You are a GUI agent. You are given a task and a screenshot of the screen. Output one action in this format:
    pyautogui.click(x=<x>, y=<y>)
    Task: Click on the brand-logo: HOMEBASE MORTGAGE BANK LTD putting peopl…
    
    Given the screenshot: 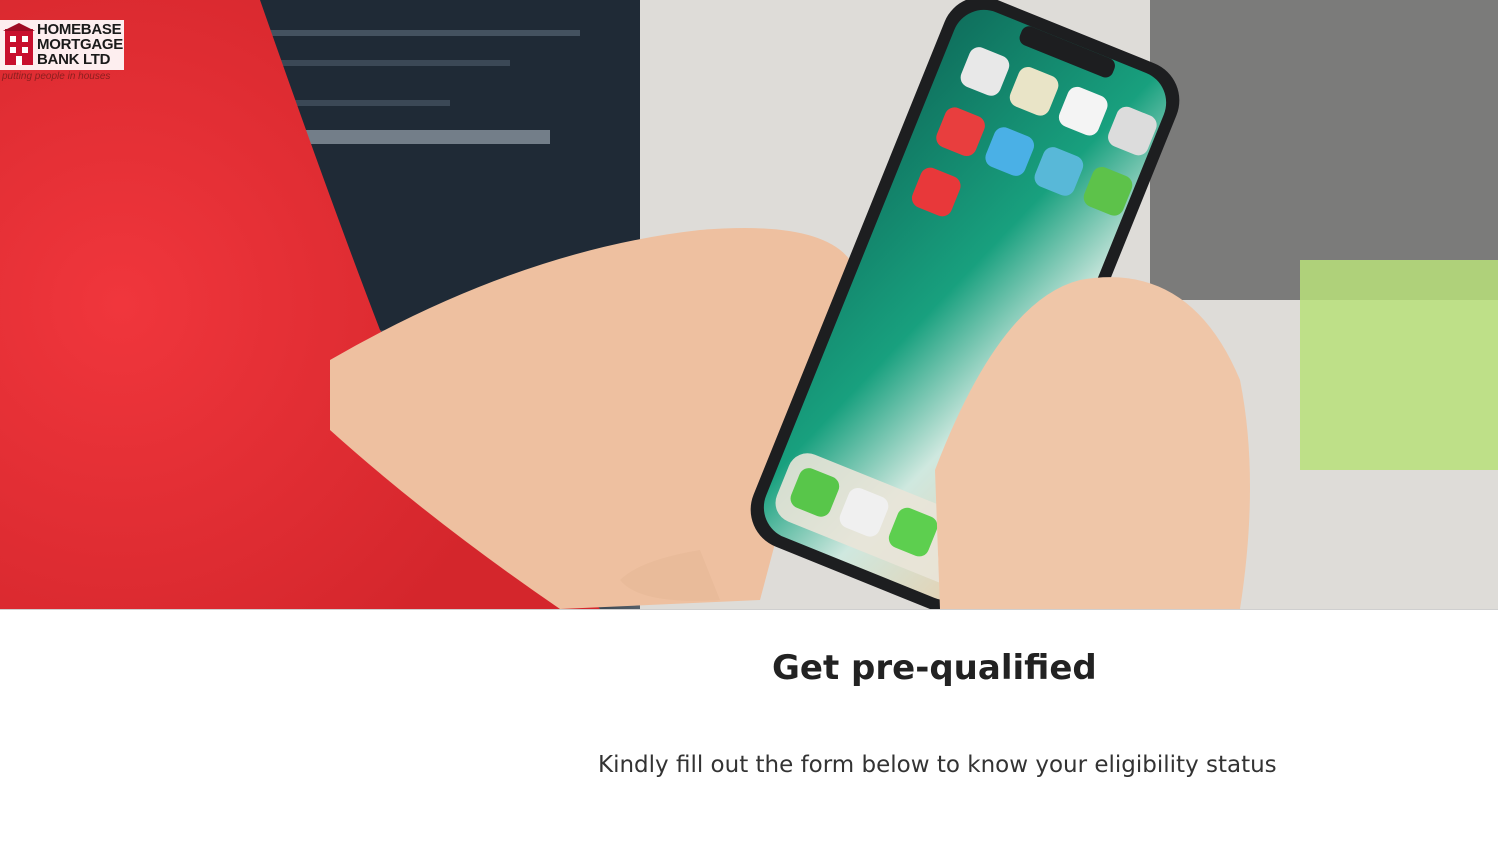 What is the action you would take?
    pyautogui.click(x=63, y=53)
    